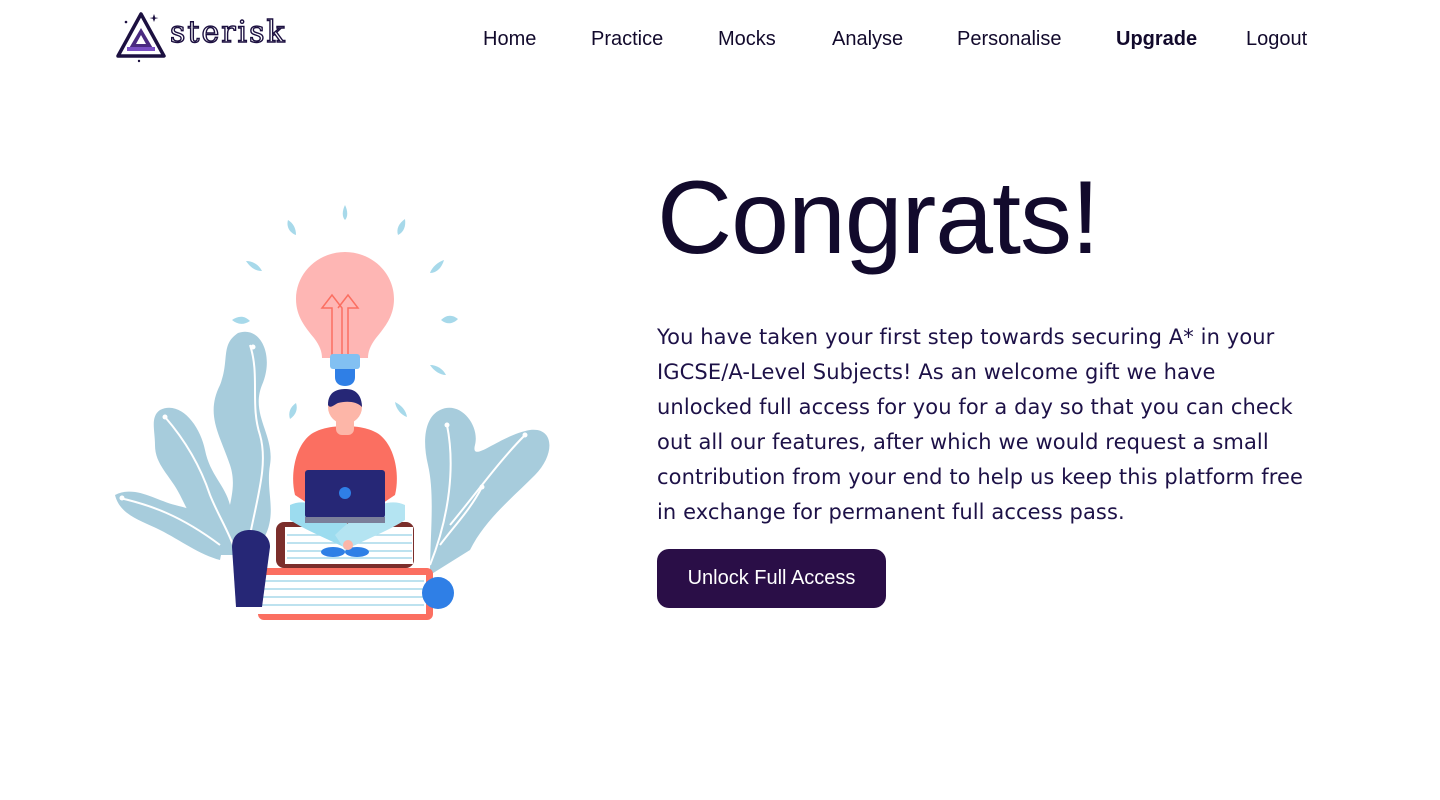 Image resolution: width=1440 pixels, height=800 pixels. What do you see at coordinates (627, 39) in the screenshot?
I see `nav-practice: Practice` at bounding box center [627, 39].